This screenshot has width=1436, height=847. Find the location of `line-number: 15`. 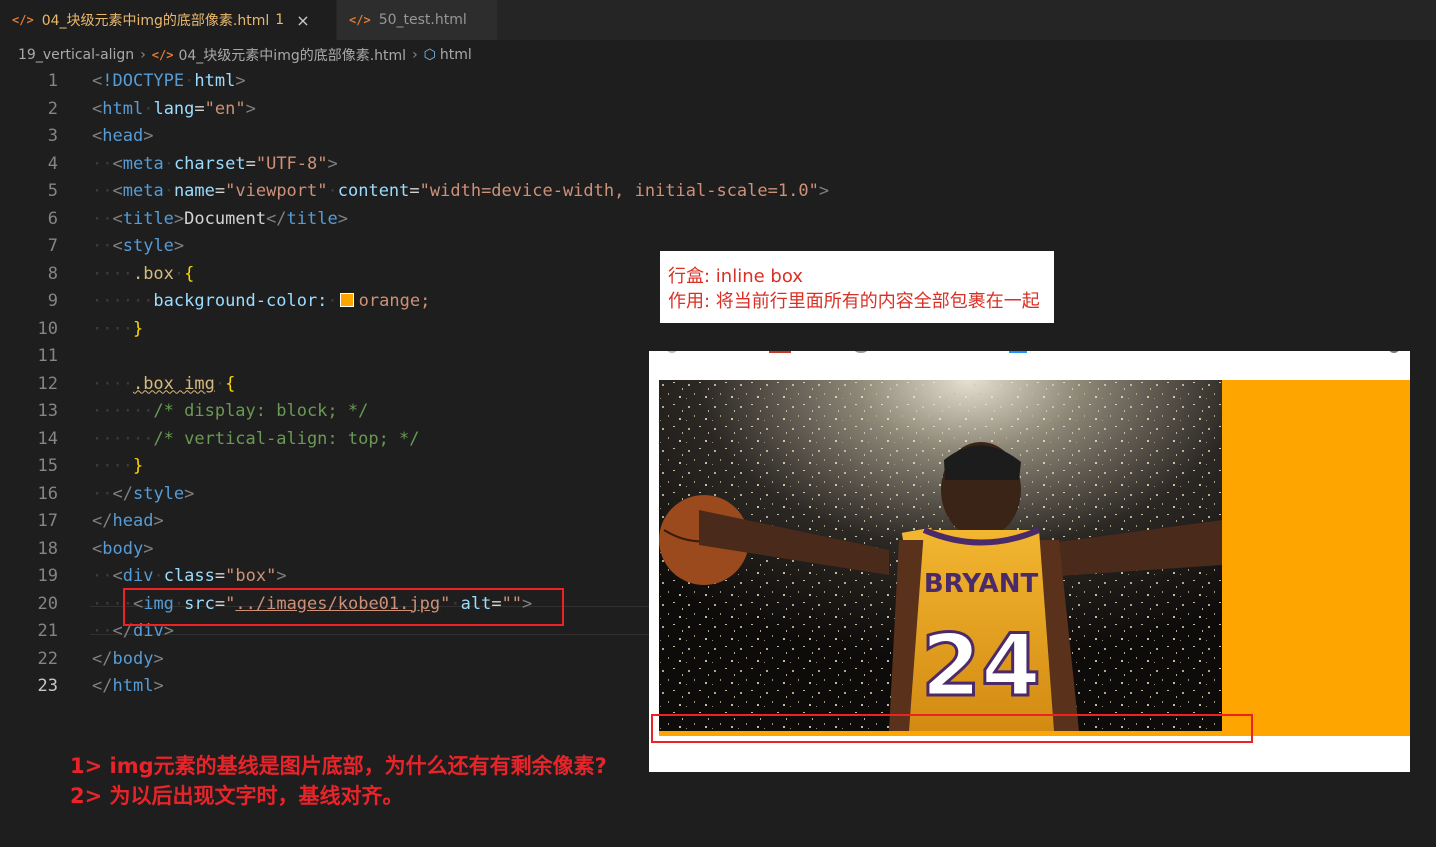

line-number: 15 is located at coordinates (47, 466).